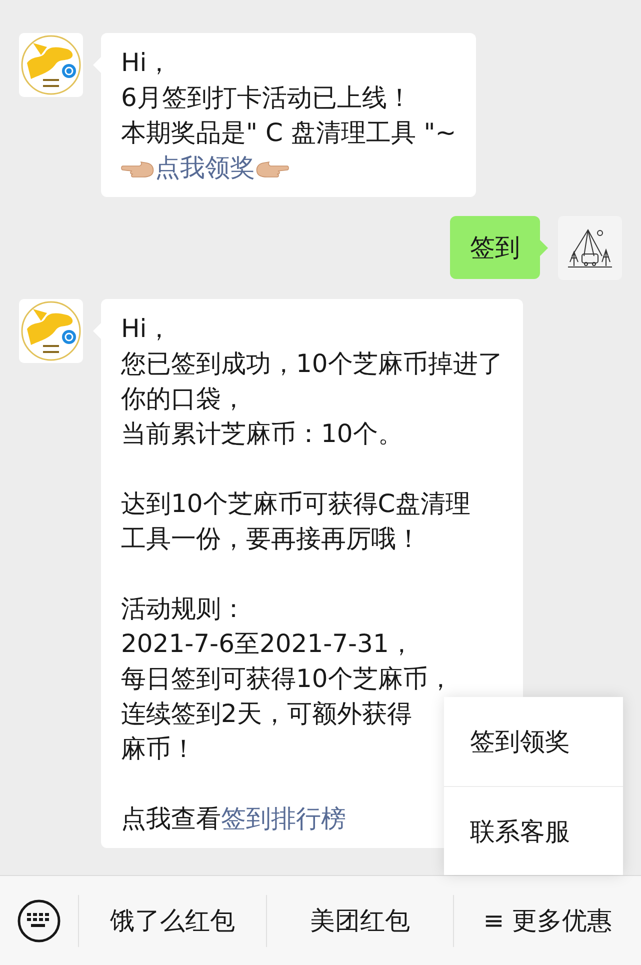  I want to click on message-text: 点我查看签到排行榜, so click(233, 819).